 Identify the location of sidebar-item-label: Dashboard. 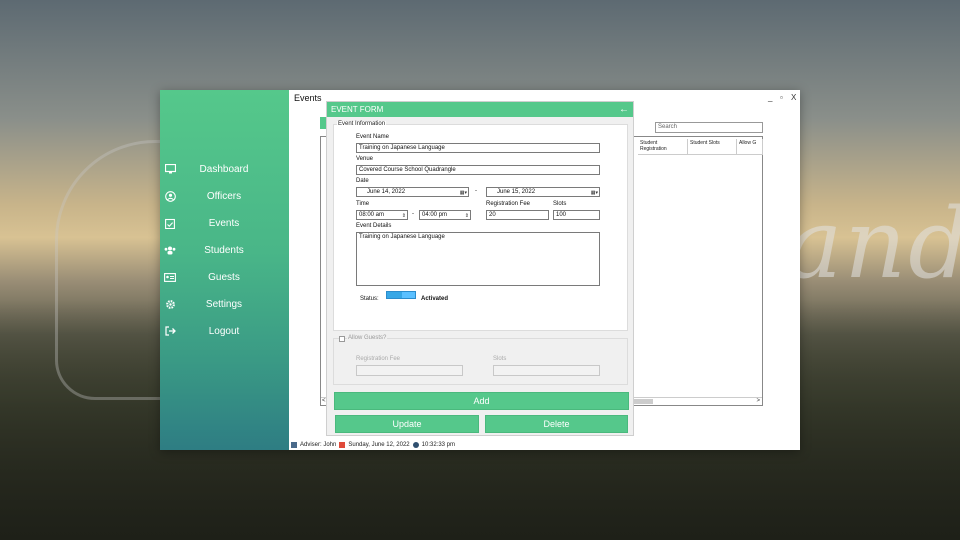
(224, 169).